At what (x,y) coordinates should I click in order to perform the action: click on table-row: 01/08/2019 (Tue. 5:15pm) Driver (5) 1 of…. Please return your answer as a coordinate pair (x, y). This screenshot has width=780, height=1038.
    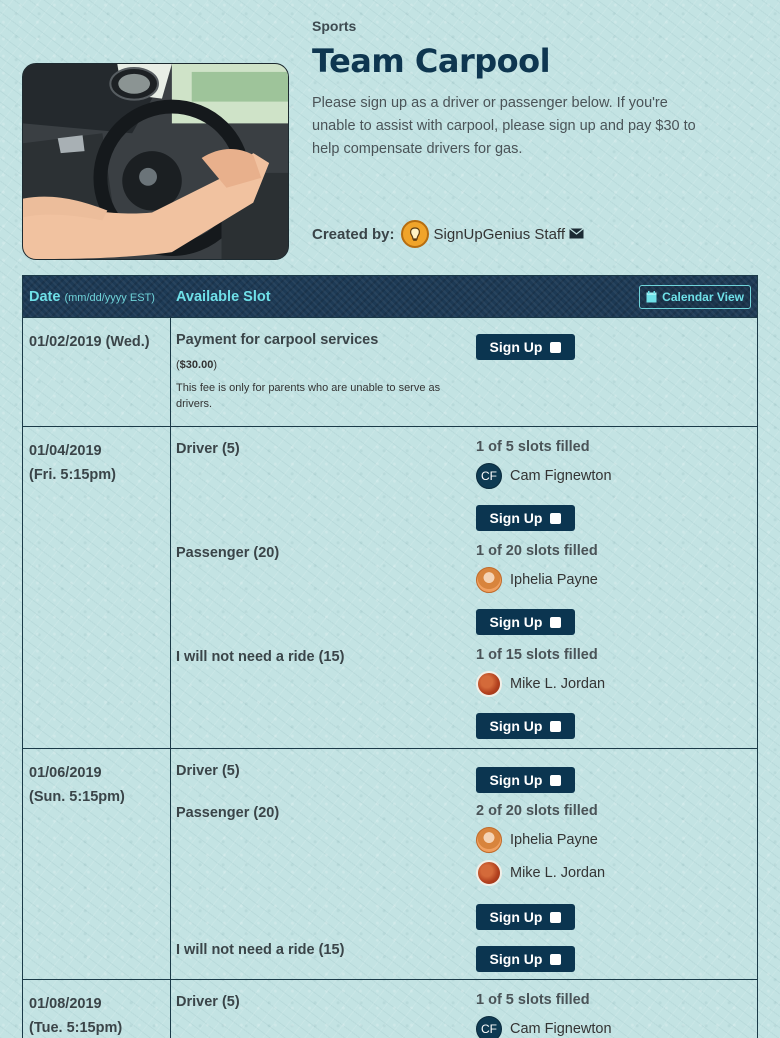
    Looking at the image, I should click on (390, 1009).